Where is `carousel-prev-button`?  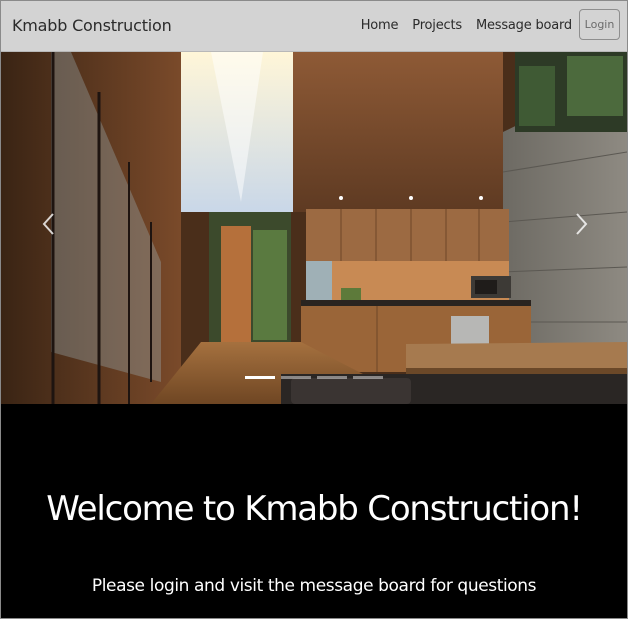 carousel-prev-button is located at coordinates (49, 224).